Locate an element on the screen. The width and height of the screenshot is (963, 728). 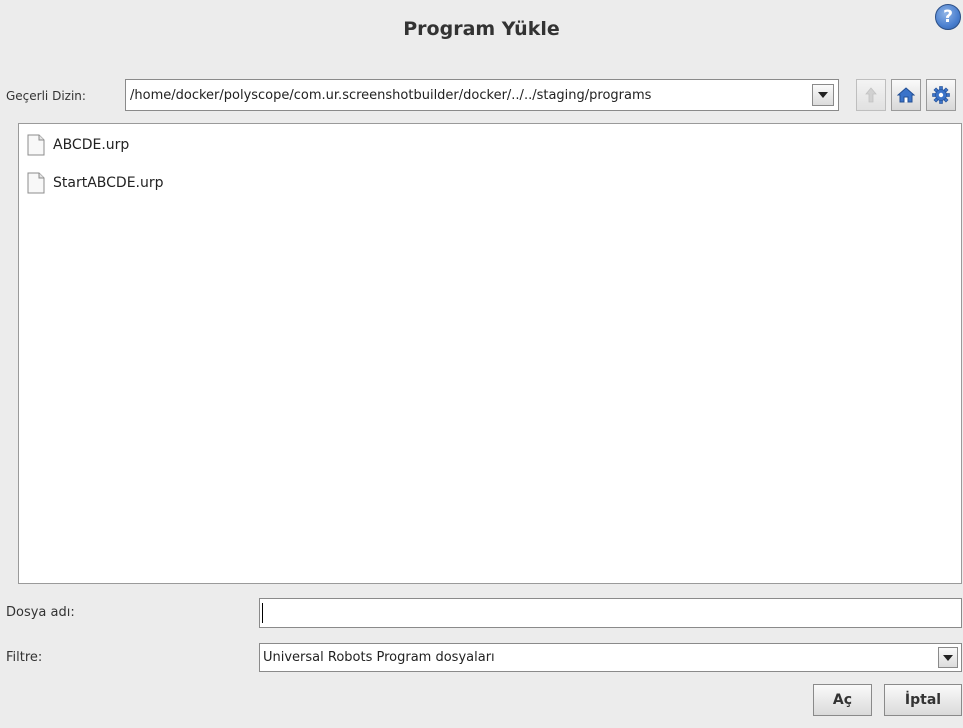
parent-directory-button is located at coordinates (871, 95).